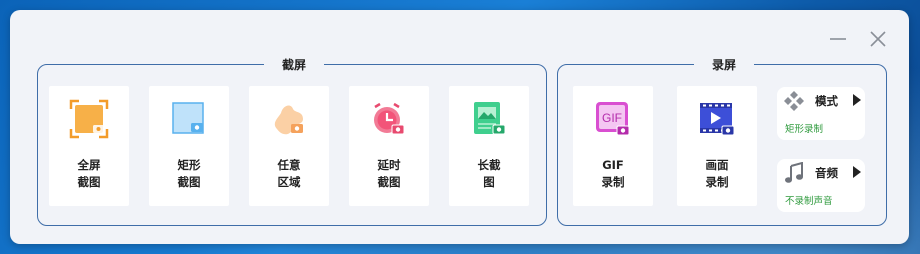 Image resolution: width=920 pixels, height=254 pixels. I want to click on tile-label-line1: 长截, so click(489, 165).